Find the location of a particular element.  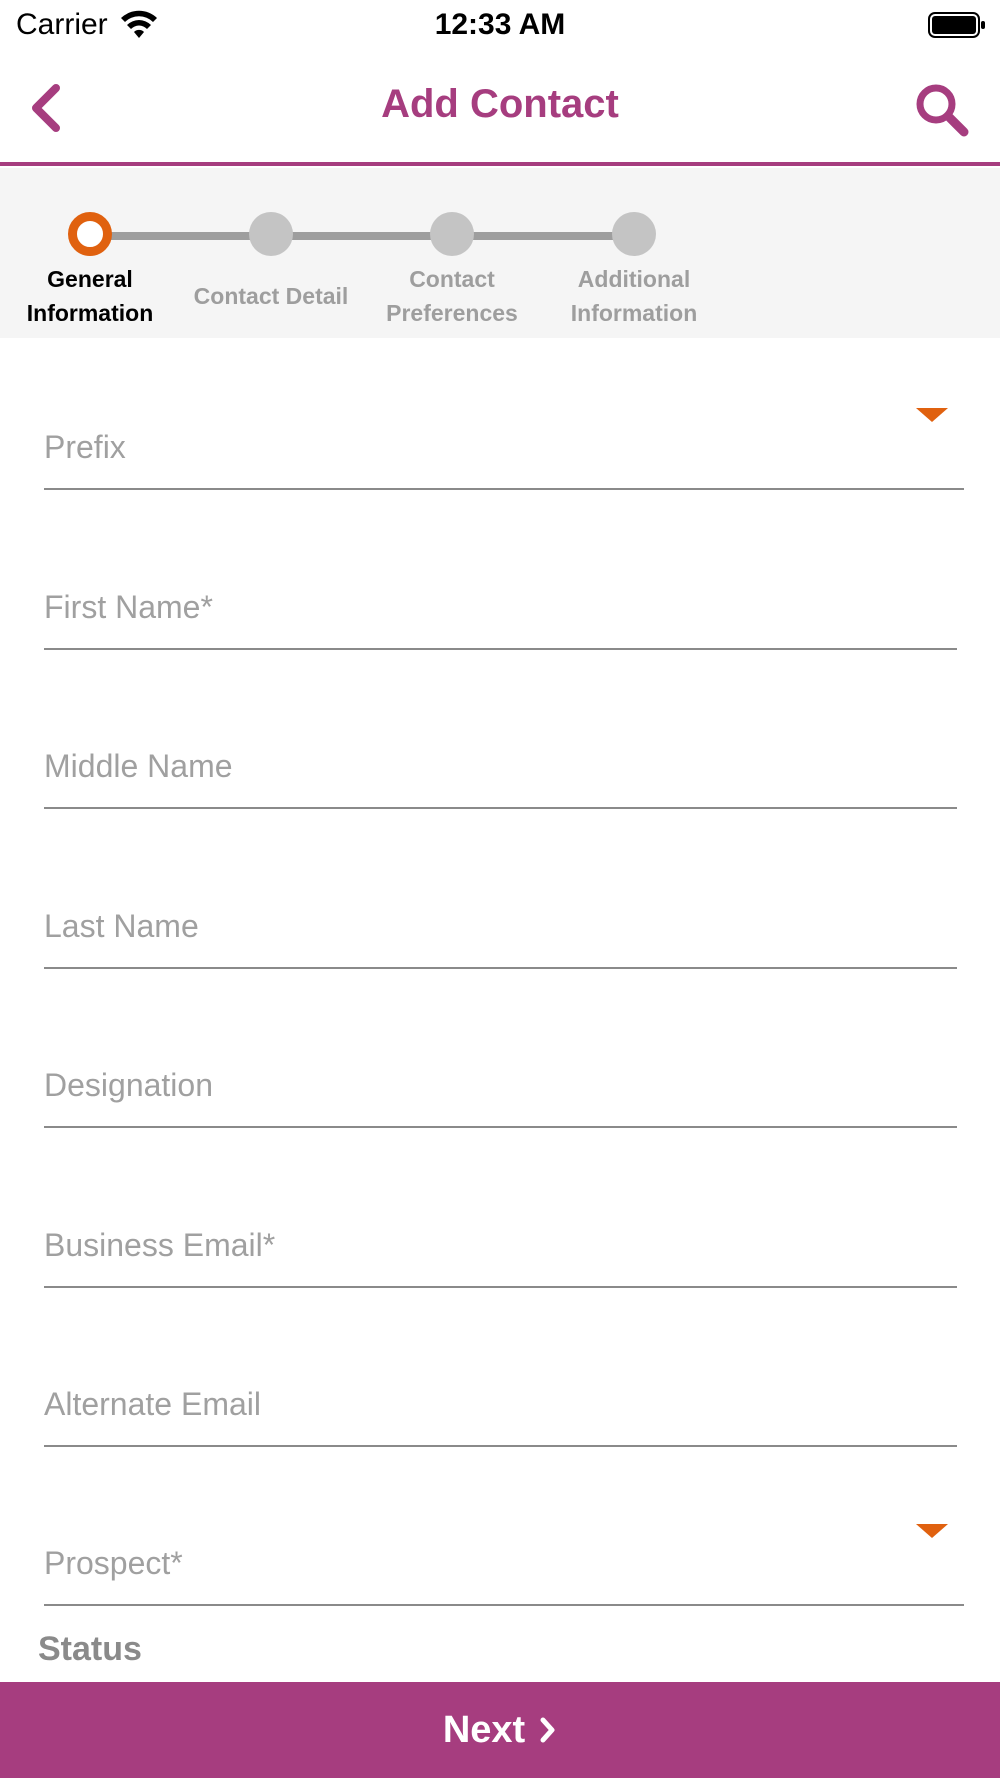

business-email-field is located at coordinates (500, 1253).